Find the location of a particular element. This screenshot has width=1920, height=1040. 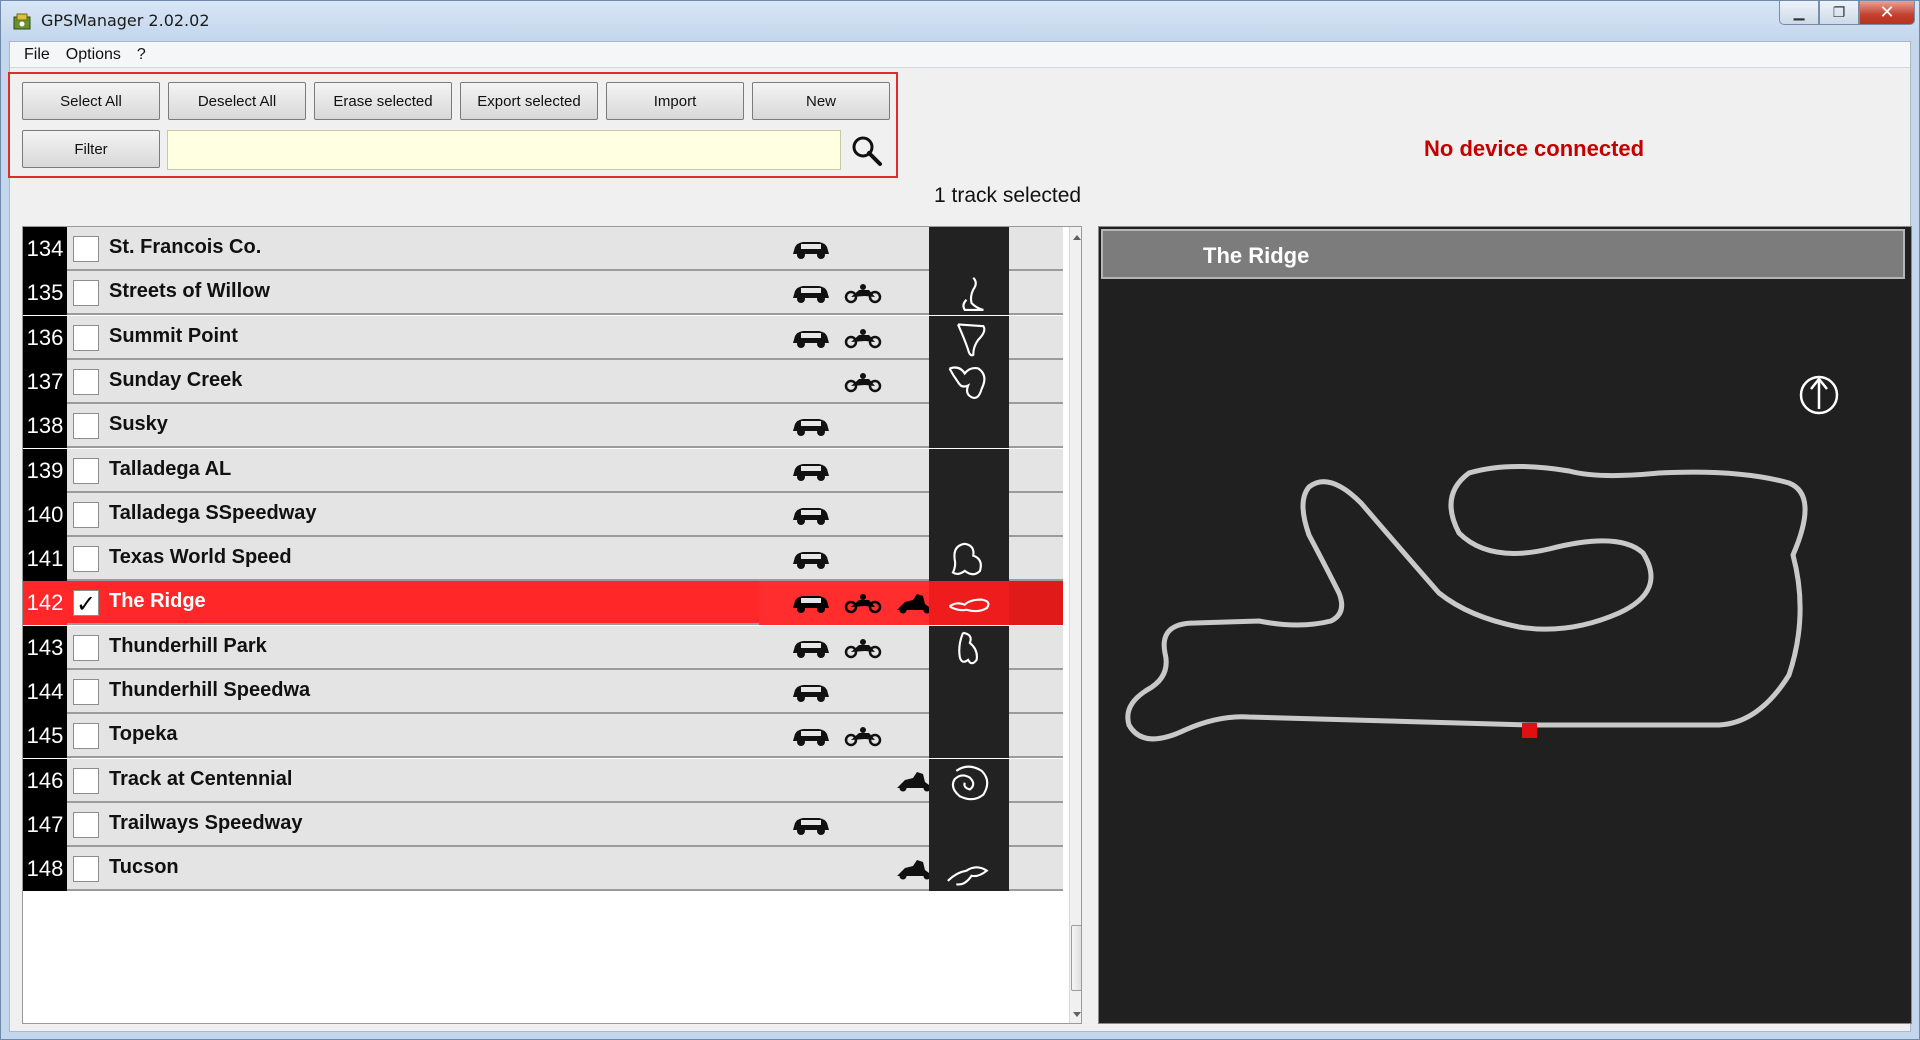

track-name: St. Francois Co. is located at coordinates (185, 247).